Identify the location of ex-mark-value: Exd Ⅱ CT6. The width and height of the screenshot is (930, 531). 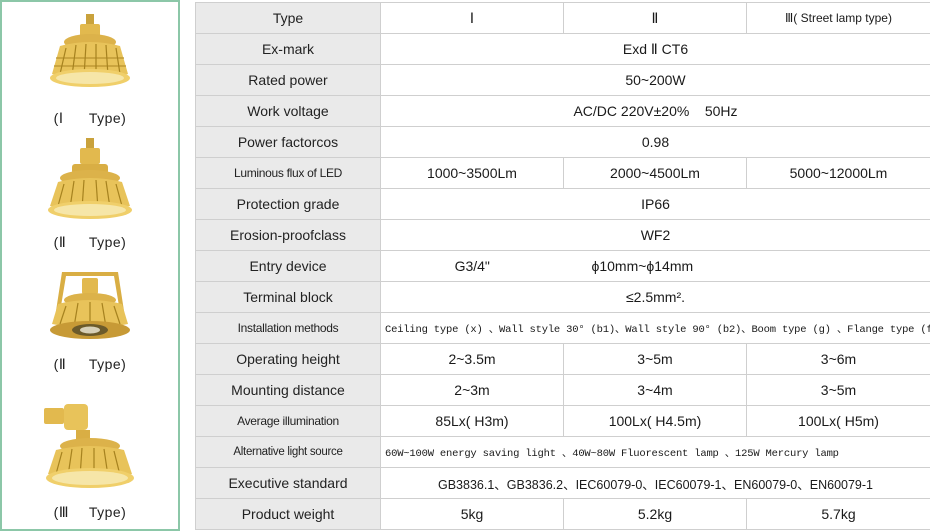
(655, 49).